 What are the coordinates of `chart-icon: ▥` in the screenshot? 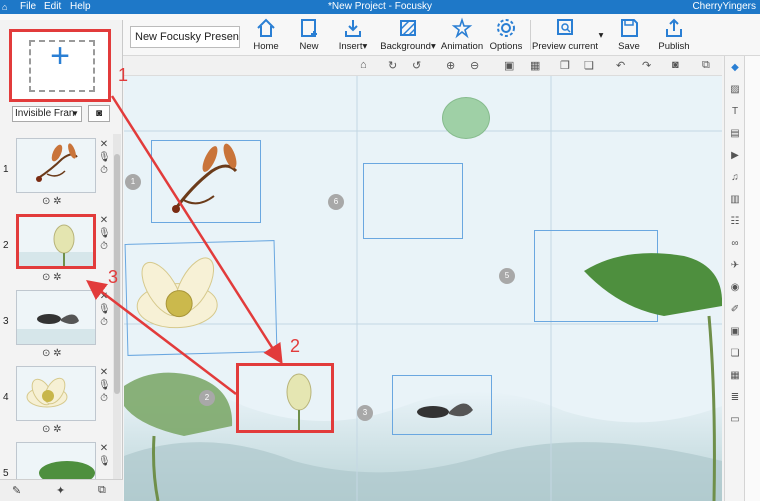 It's located at (735, 200).